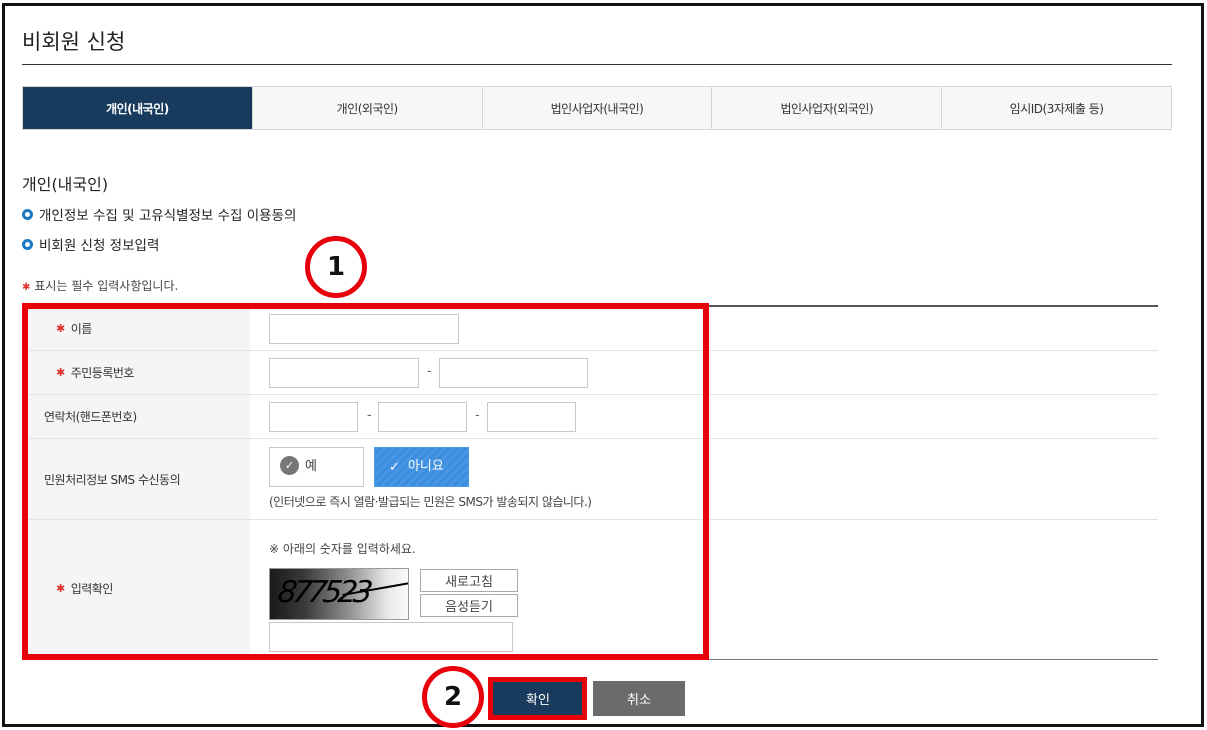 The width and height of the screenshot is (1207, 730). I want to click on captcha-image: 877523, so click(339, 594).